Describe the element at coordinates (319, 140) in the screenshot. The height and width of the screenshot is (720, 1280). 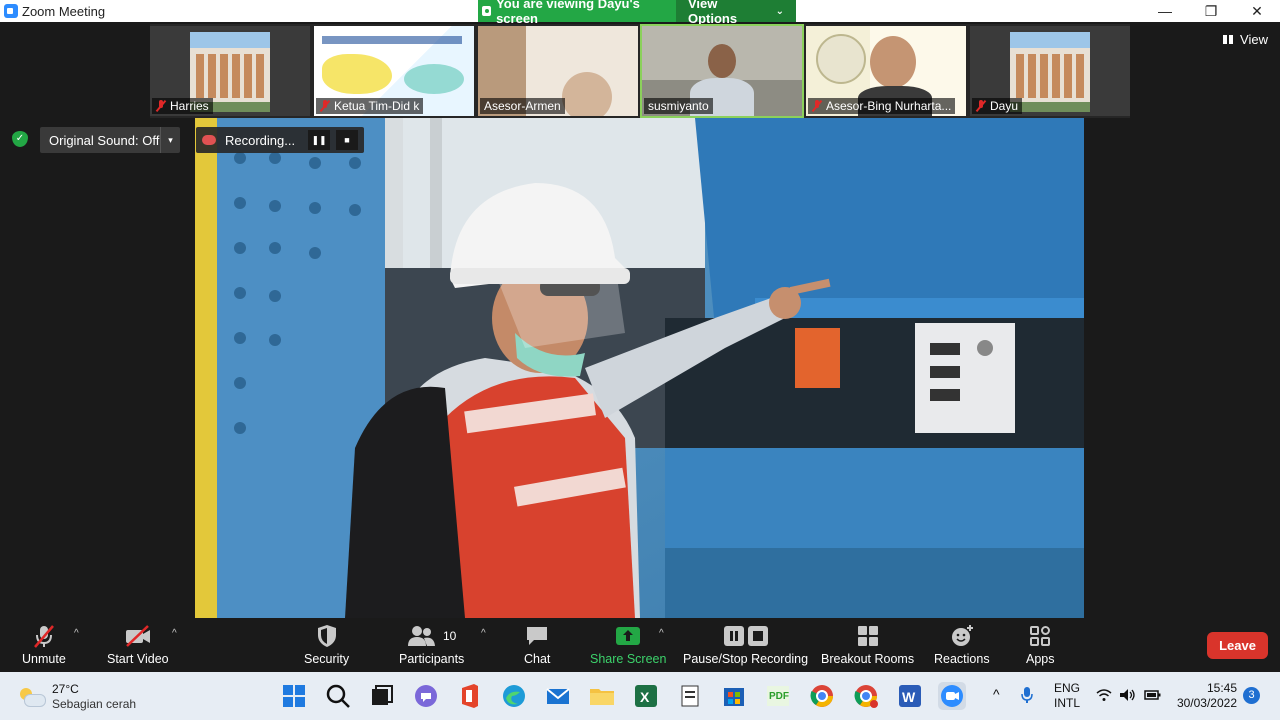
I see `pause-recording-button: ❚❚` at that location.